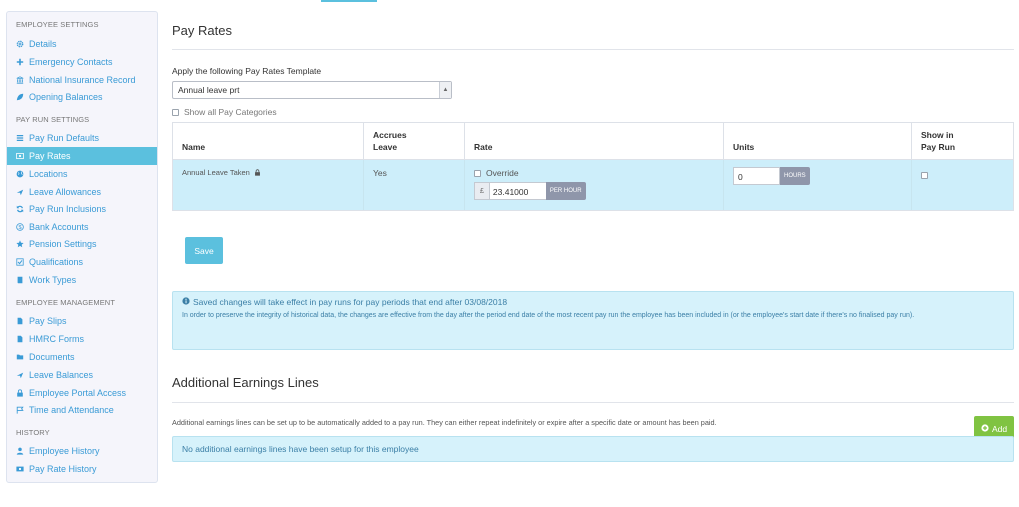 The width and height of the screenshot is (1019, 507). Describe the element at coordinates (20, 262) in the screenshot. I see `checkbox-icon` at that location.